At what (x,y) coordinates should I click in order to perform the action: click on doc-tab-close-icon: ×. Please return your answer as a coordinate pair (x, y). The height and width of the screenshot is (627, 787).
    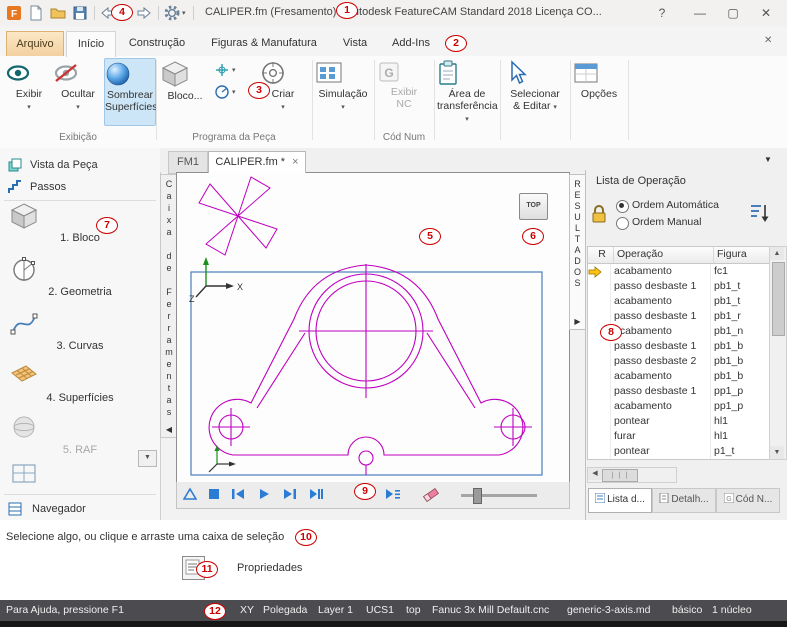
    Looking at the image, I should click on (295, 162).